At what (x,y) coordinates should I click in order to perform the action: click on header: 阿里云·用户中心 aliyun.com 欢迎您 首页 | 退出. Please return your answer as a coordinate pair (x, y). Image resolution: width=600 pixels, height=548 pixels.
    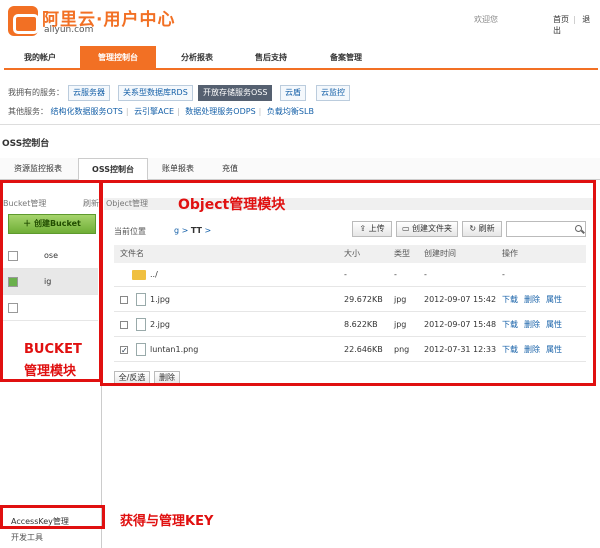
    Looking at the image, I should click on (300, 21).